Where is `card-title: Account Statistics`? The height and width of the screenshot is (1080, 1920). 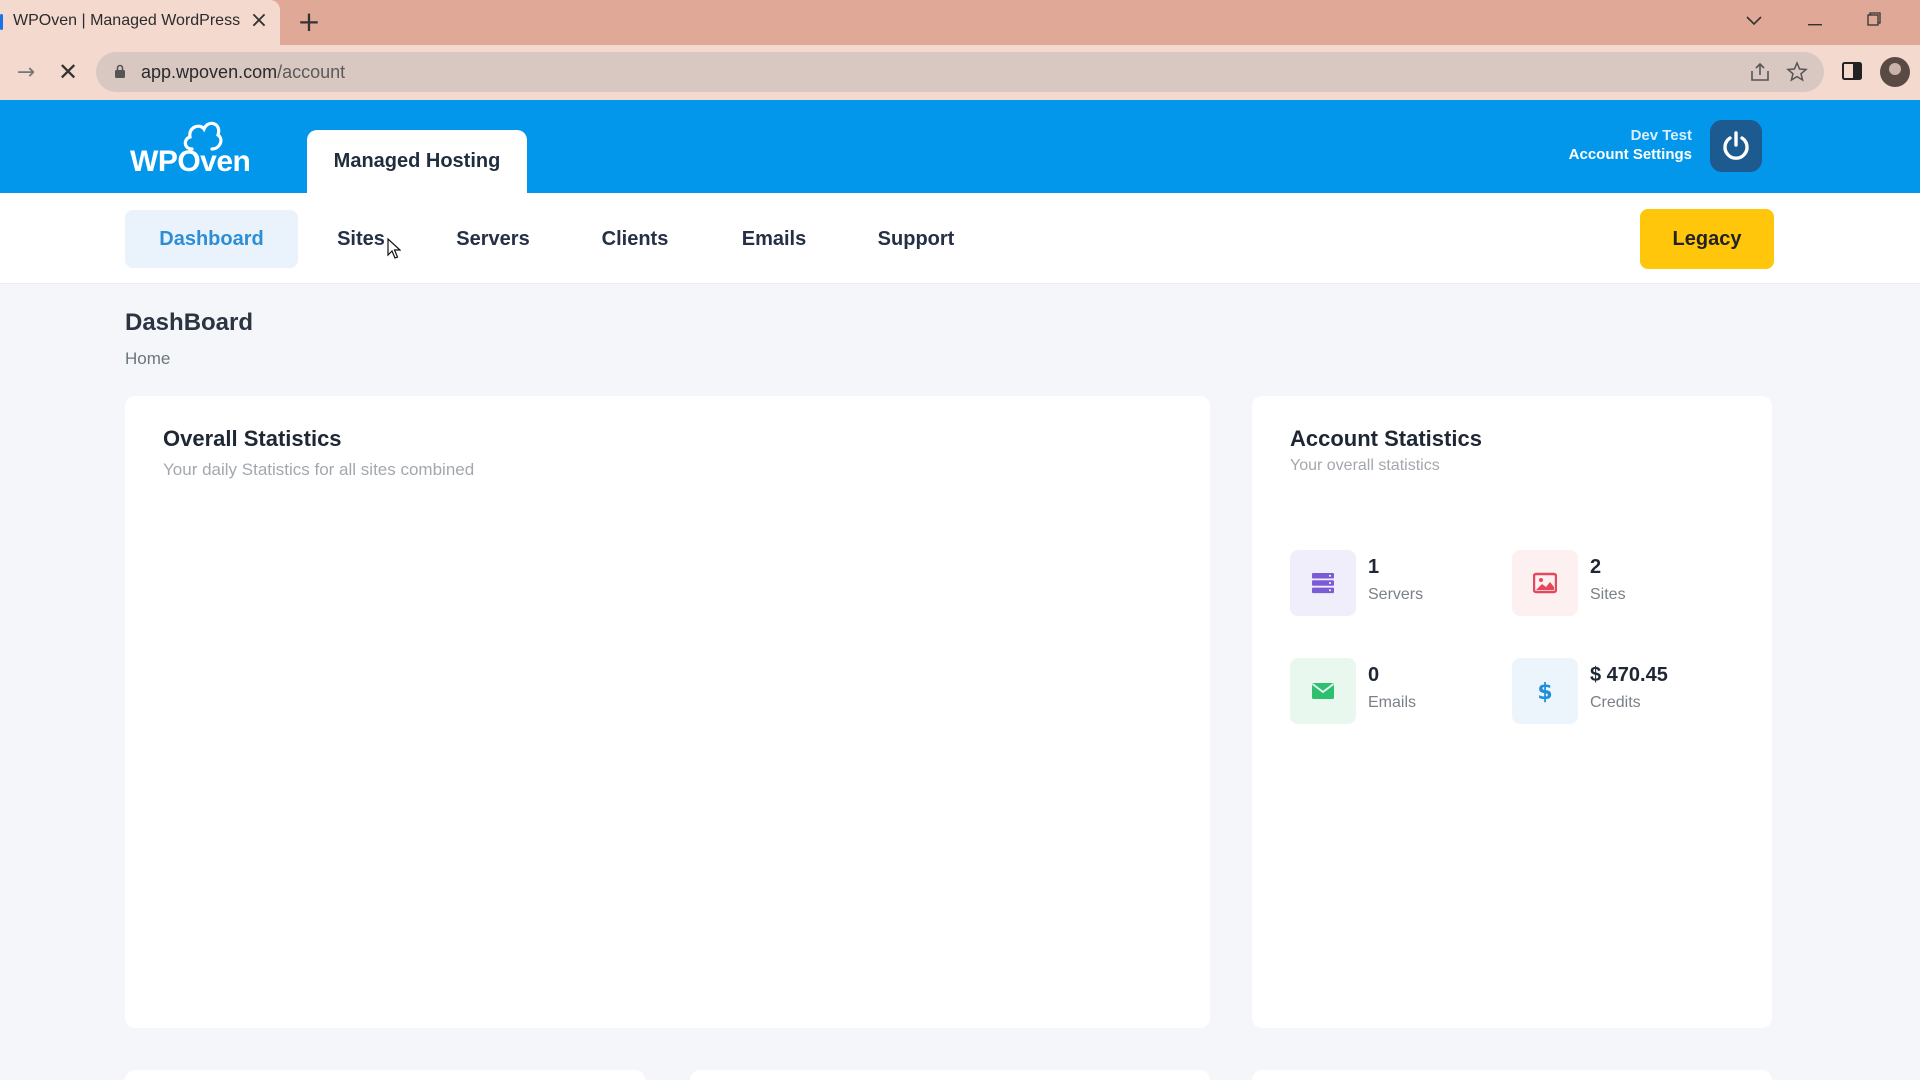 card-title: Account Statistics is located at coordinates (1386, 438).